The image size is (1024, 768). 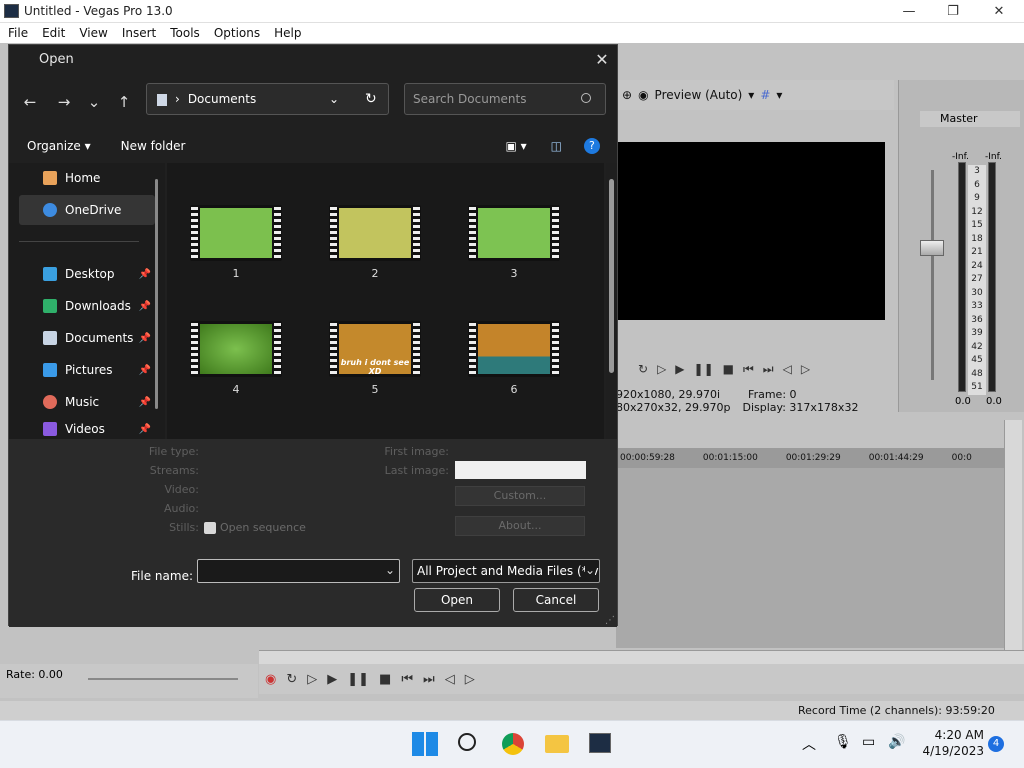 What do you see at coordinates (1013, 535) in the screenshot?
I see `timeline-vertical-scrollbar` at bounding box center [1013, 535].